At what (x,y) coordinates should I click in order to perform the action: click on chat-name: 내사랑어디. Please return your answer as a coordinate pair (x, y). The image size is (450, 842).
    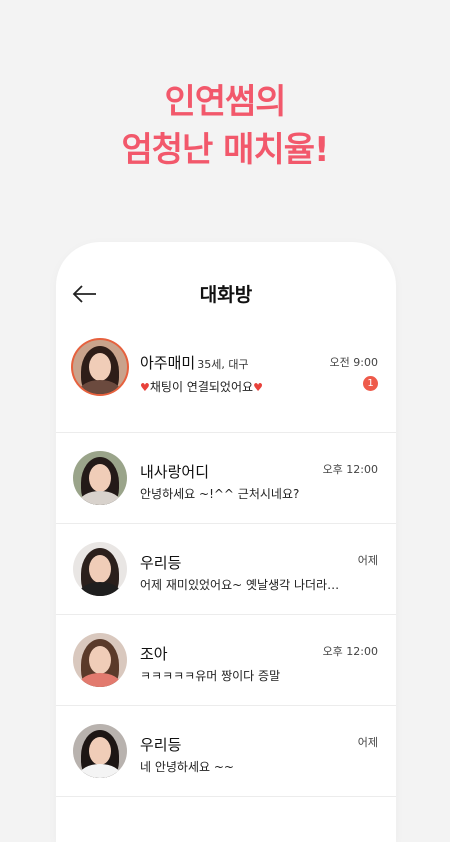
    Looking at the image, I should click on (175, 472).